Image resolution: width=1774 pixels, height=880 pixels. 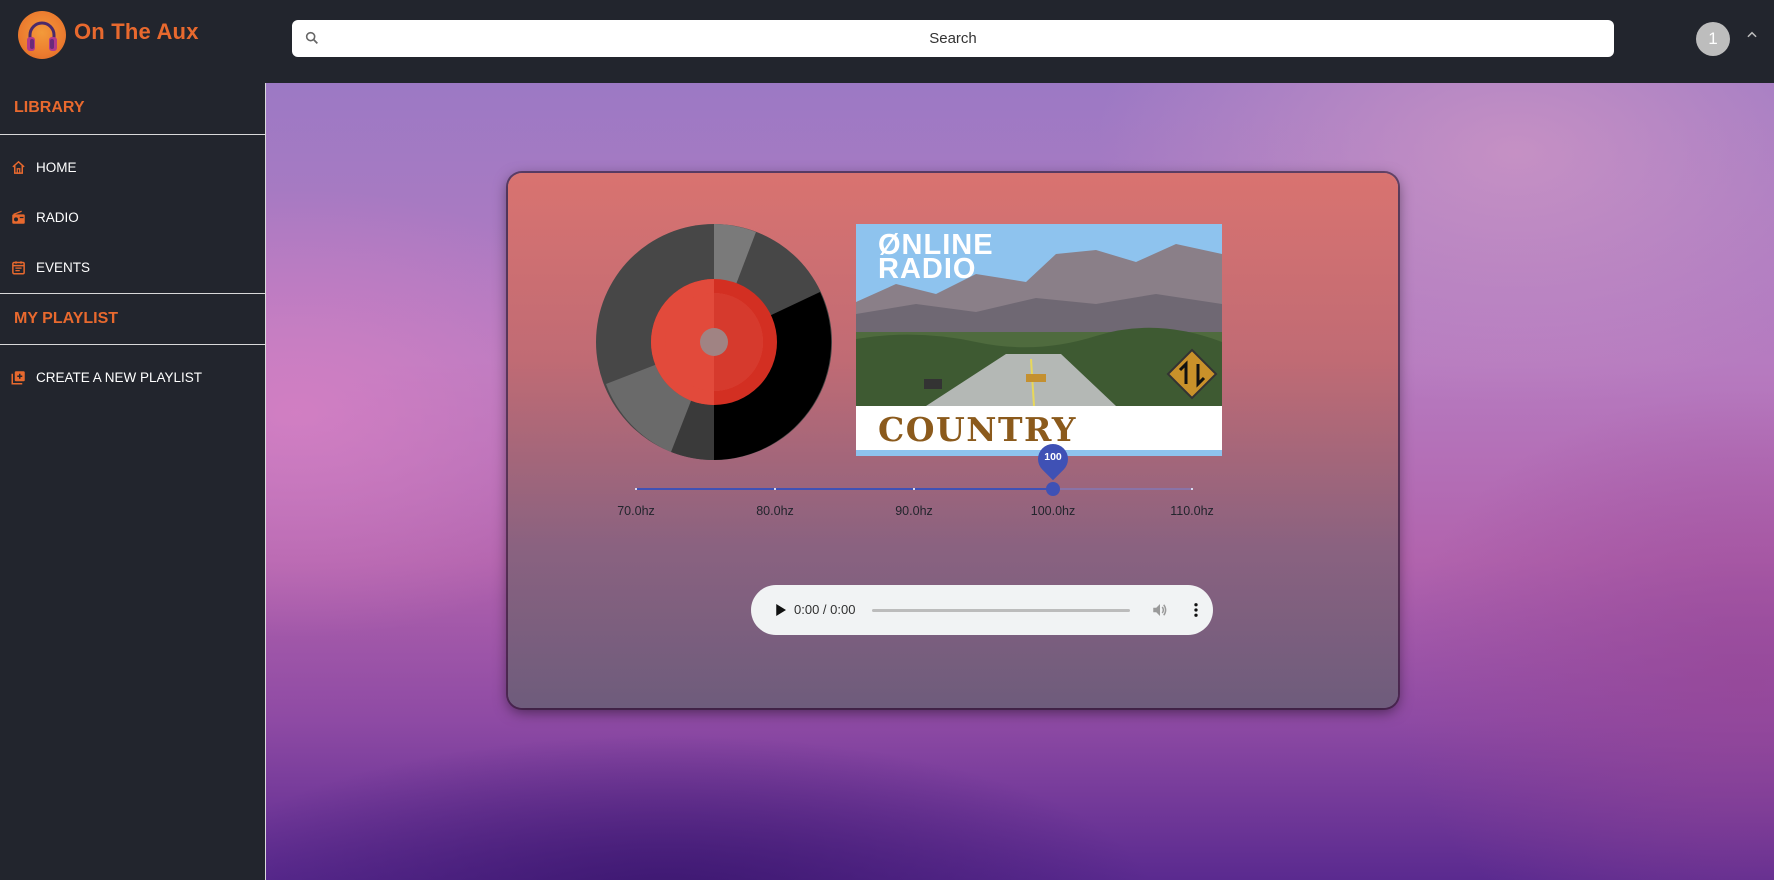 I want to click on volume-icon, so click(x=1160, y=610).